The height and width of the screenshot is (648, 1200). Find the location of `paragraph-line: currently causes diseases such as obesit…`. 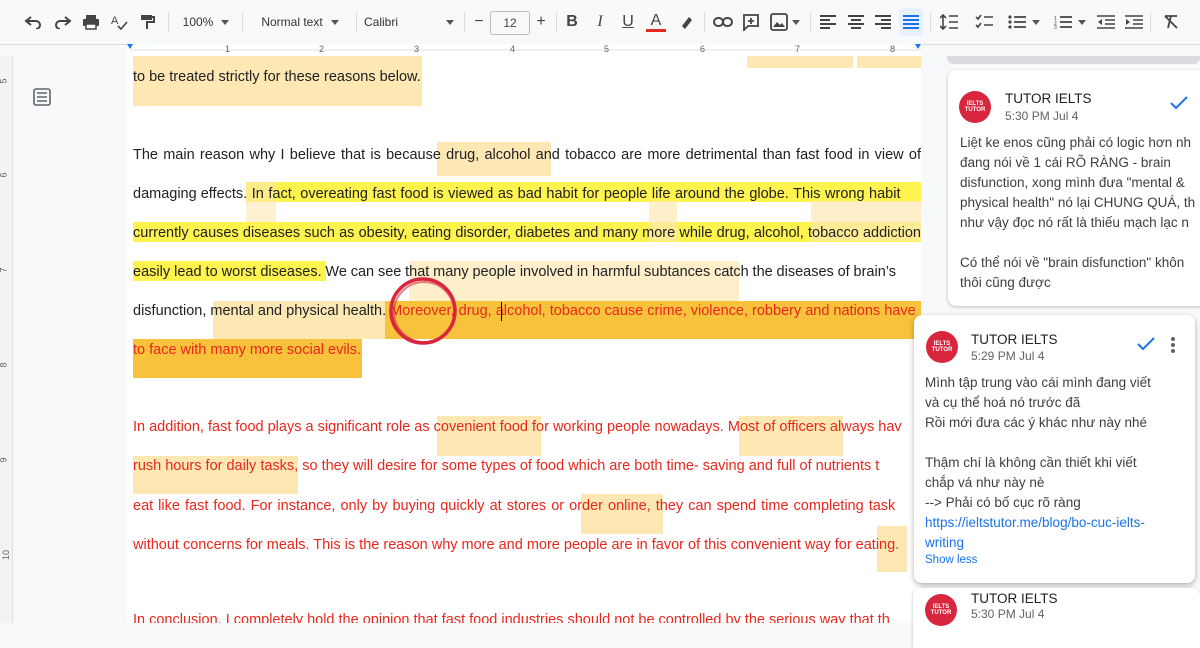

paragraph-line: currently causes diseases such as obesit… is located at coordinates (527, 233).